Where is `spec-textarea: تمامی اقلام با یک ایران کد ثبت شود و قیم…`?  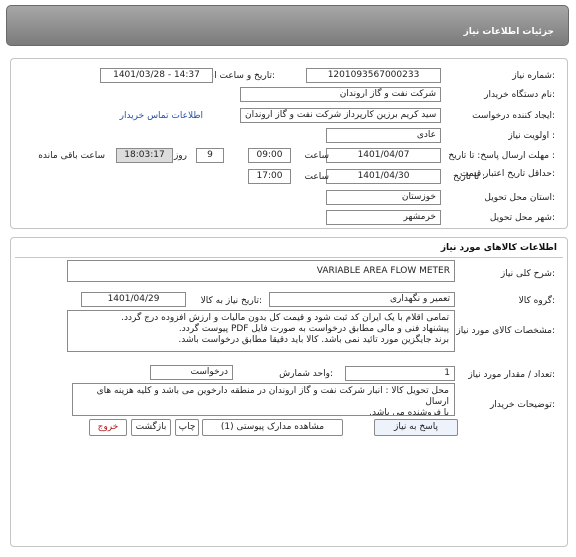 spec-textarea: تمامی اقلام با یک ایران کد ثبت شود و قیم… is located at coordinates (261, 331).